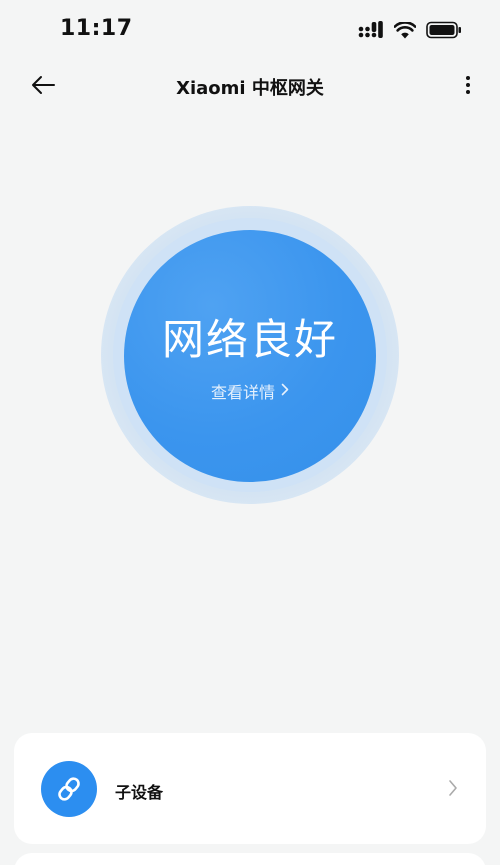 Image resolution: width=500 pixels, height=865 pixels. What do you see at coordinates (242, 392) in the screenshot?
I see `view-details-label: 查看详情` at bounding box center [242, 392].